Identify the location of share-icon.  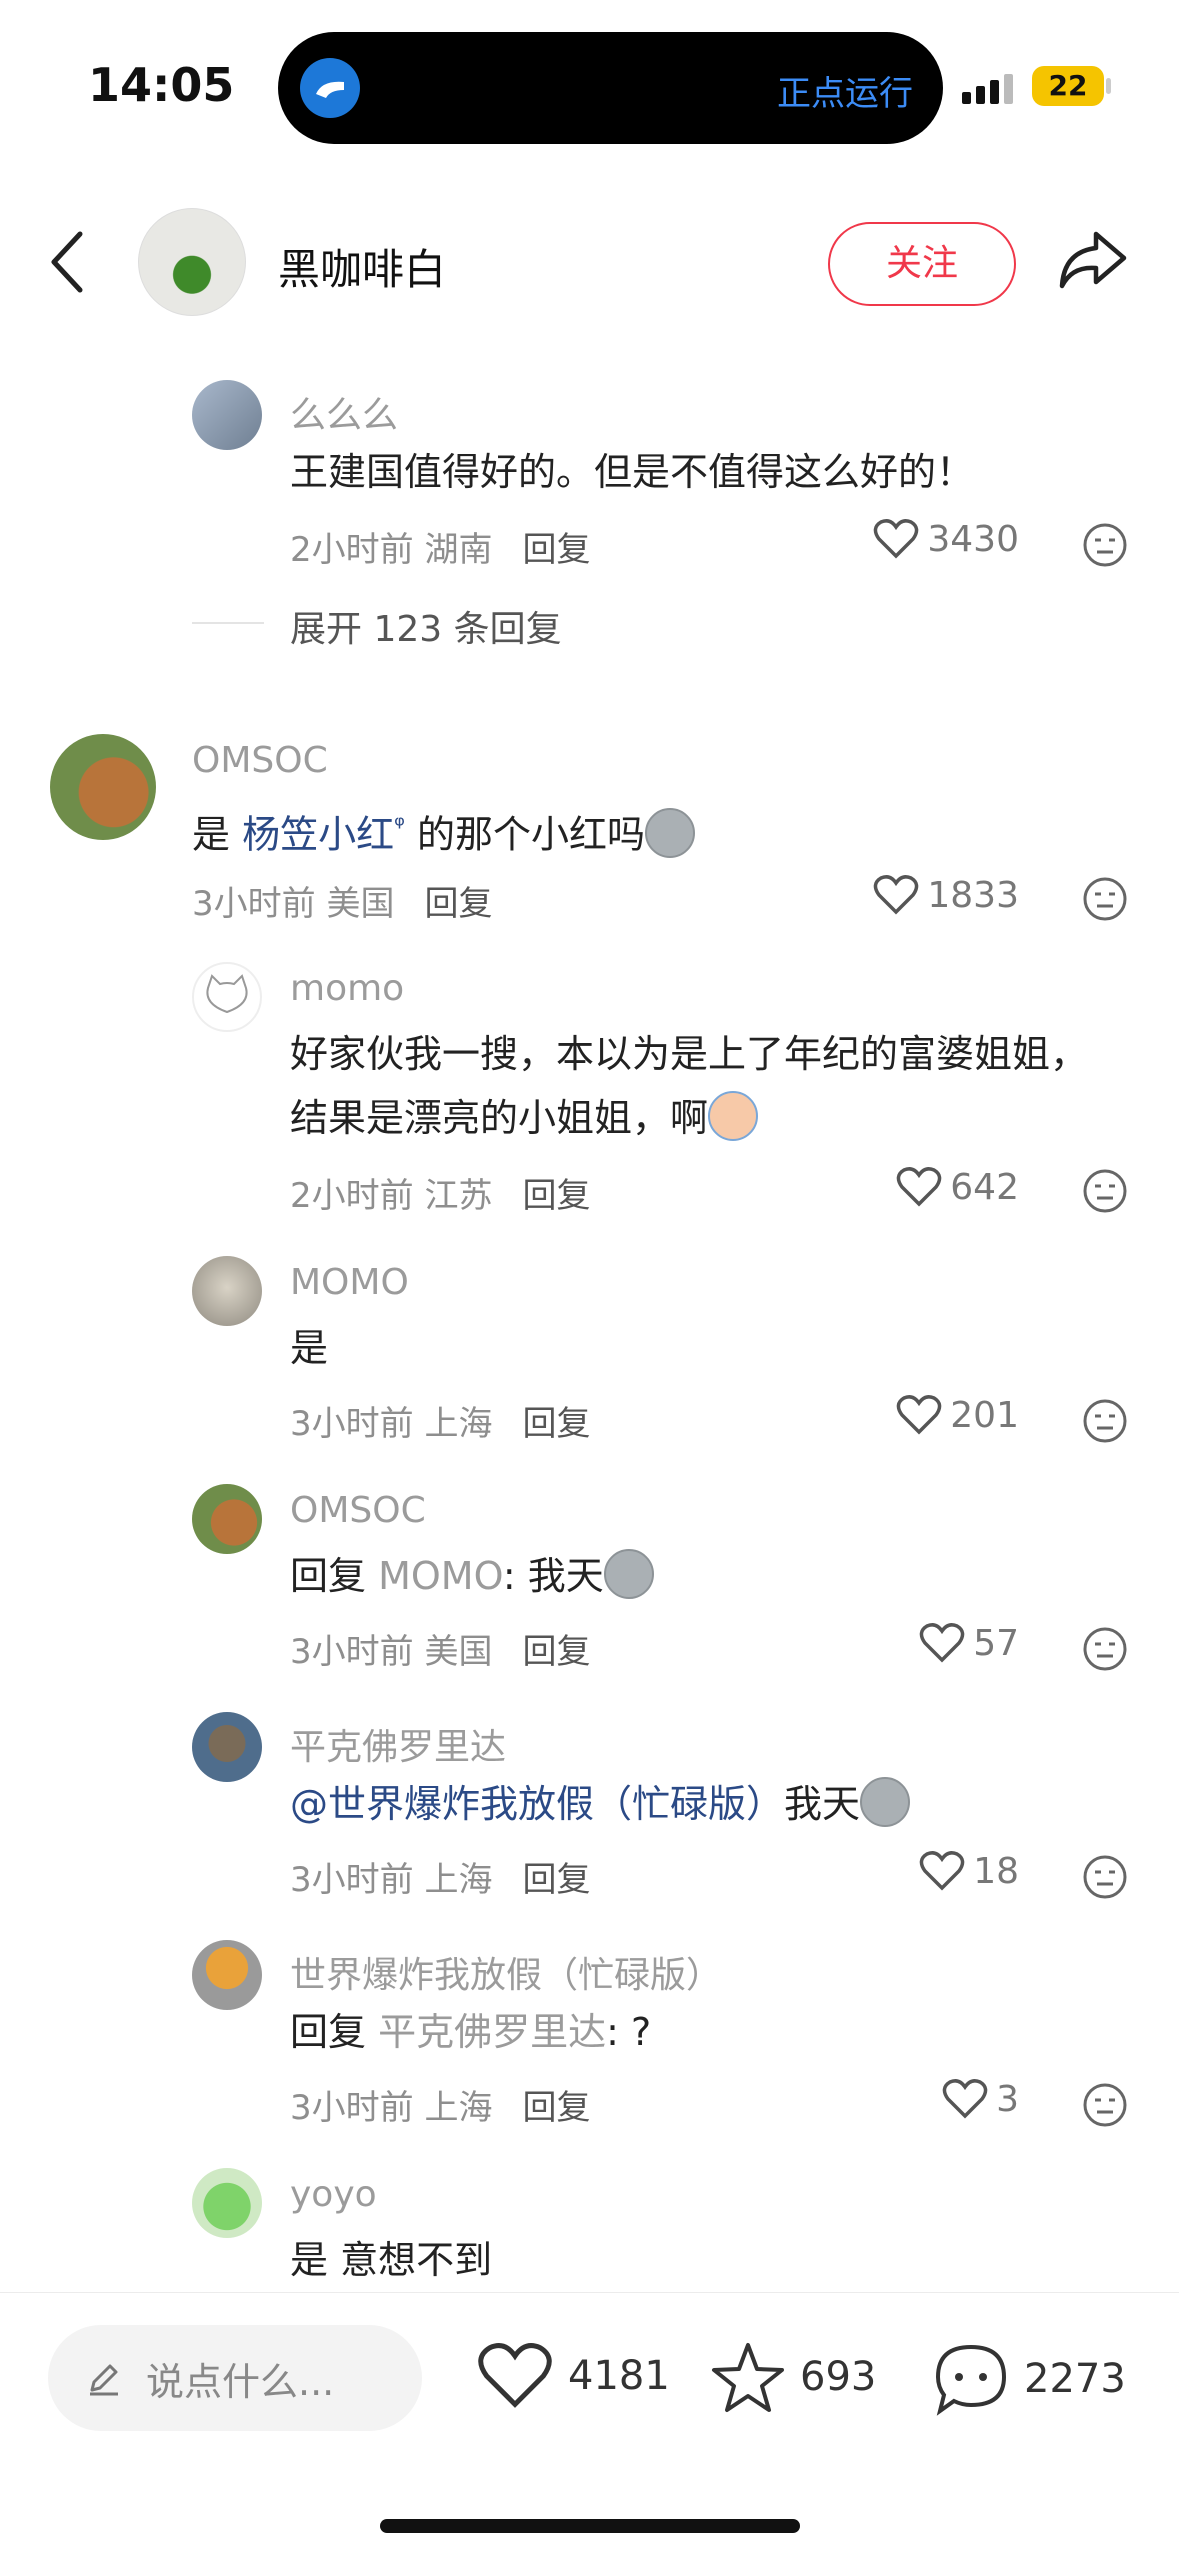
(1092, 262).